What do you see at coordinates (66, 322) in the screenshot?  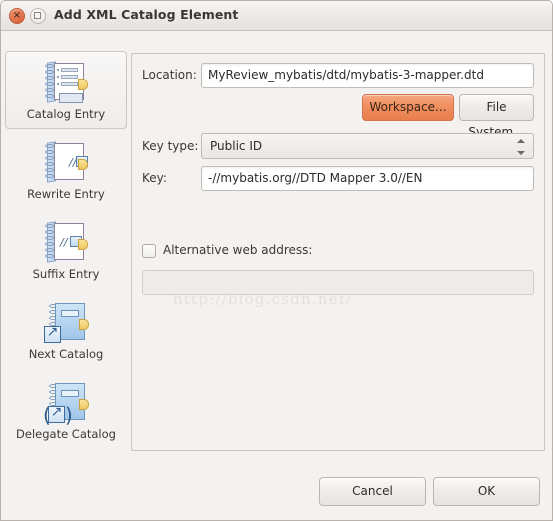 I see `next-catalog-icon` at bounding box center [66, 322].